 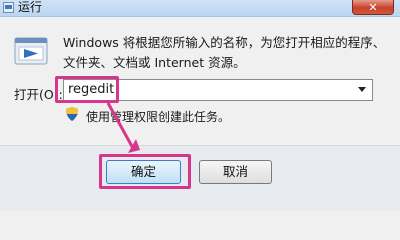 I want to click on admin-privilege-note: 使用管理权限创建此任务。, so click(x=158, y=117).